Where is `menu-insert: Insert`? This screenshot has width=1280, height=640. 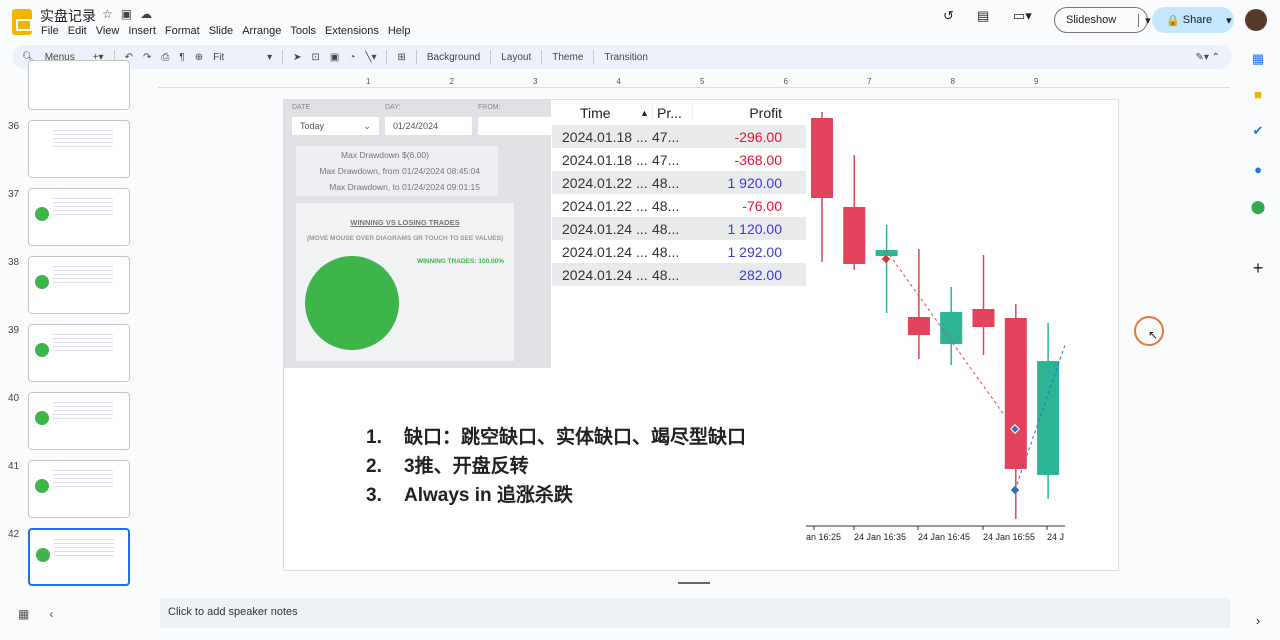
menu-insert: Insert is located at coordinates (142, 31).